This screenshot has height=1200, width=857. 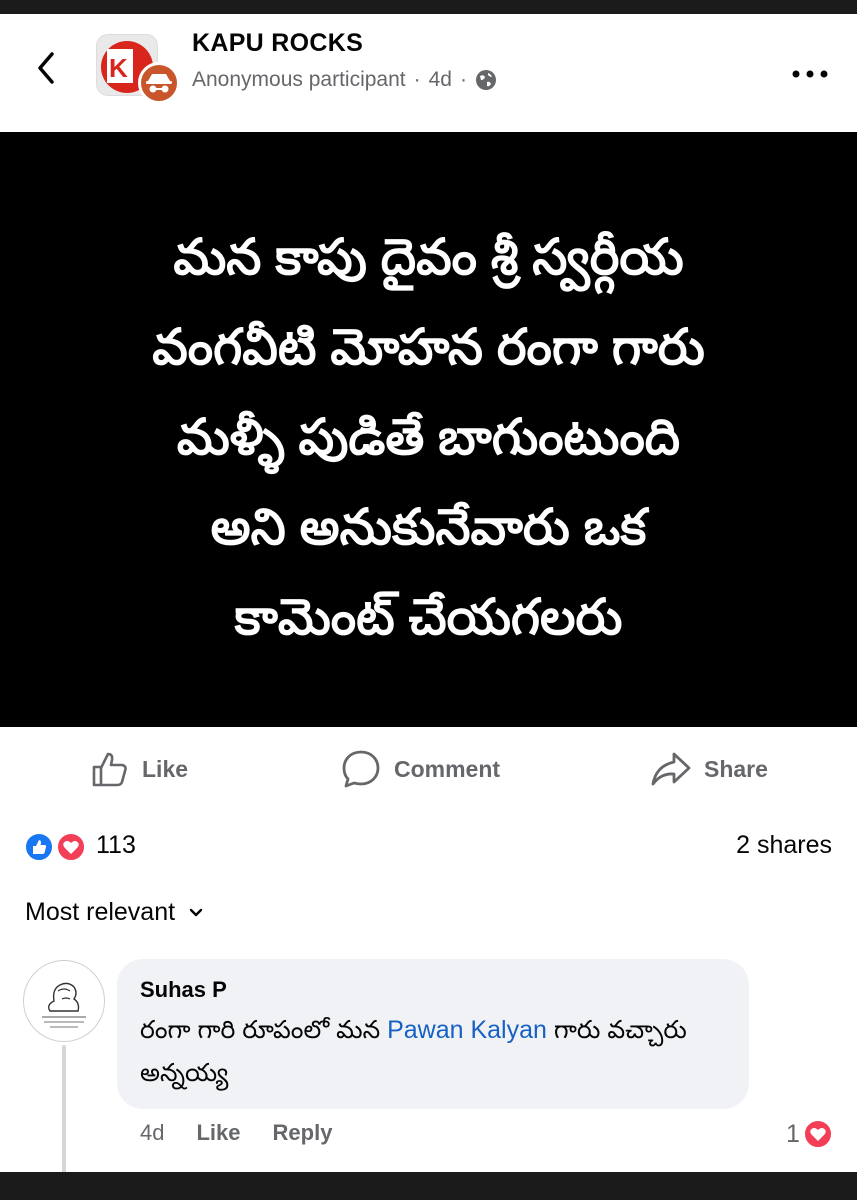 I want to click on reaction-count: 113, so click(x=116, y=845).